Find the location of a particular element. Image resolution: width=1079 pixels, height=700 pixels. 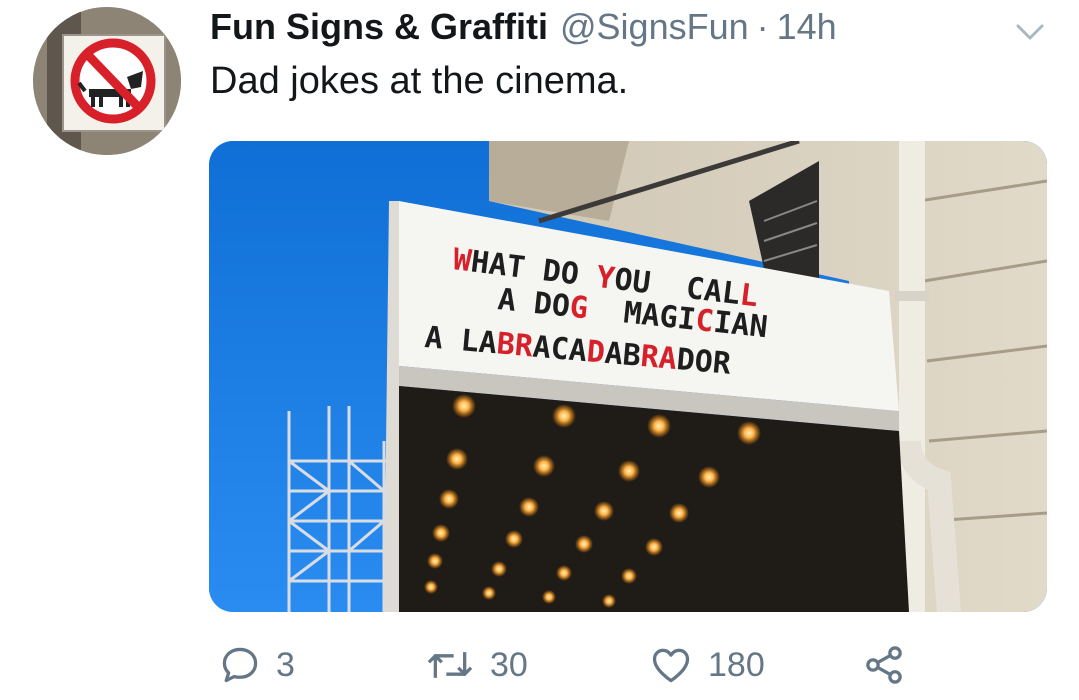

like-button: 180 is located at coordinates (706, 665).